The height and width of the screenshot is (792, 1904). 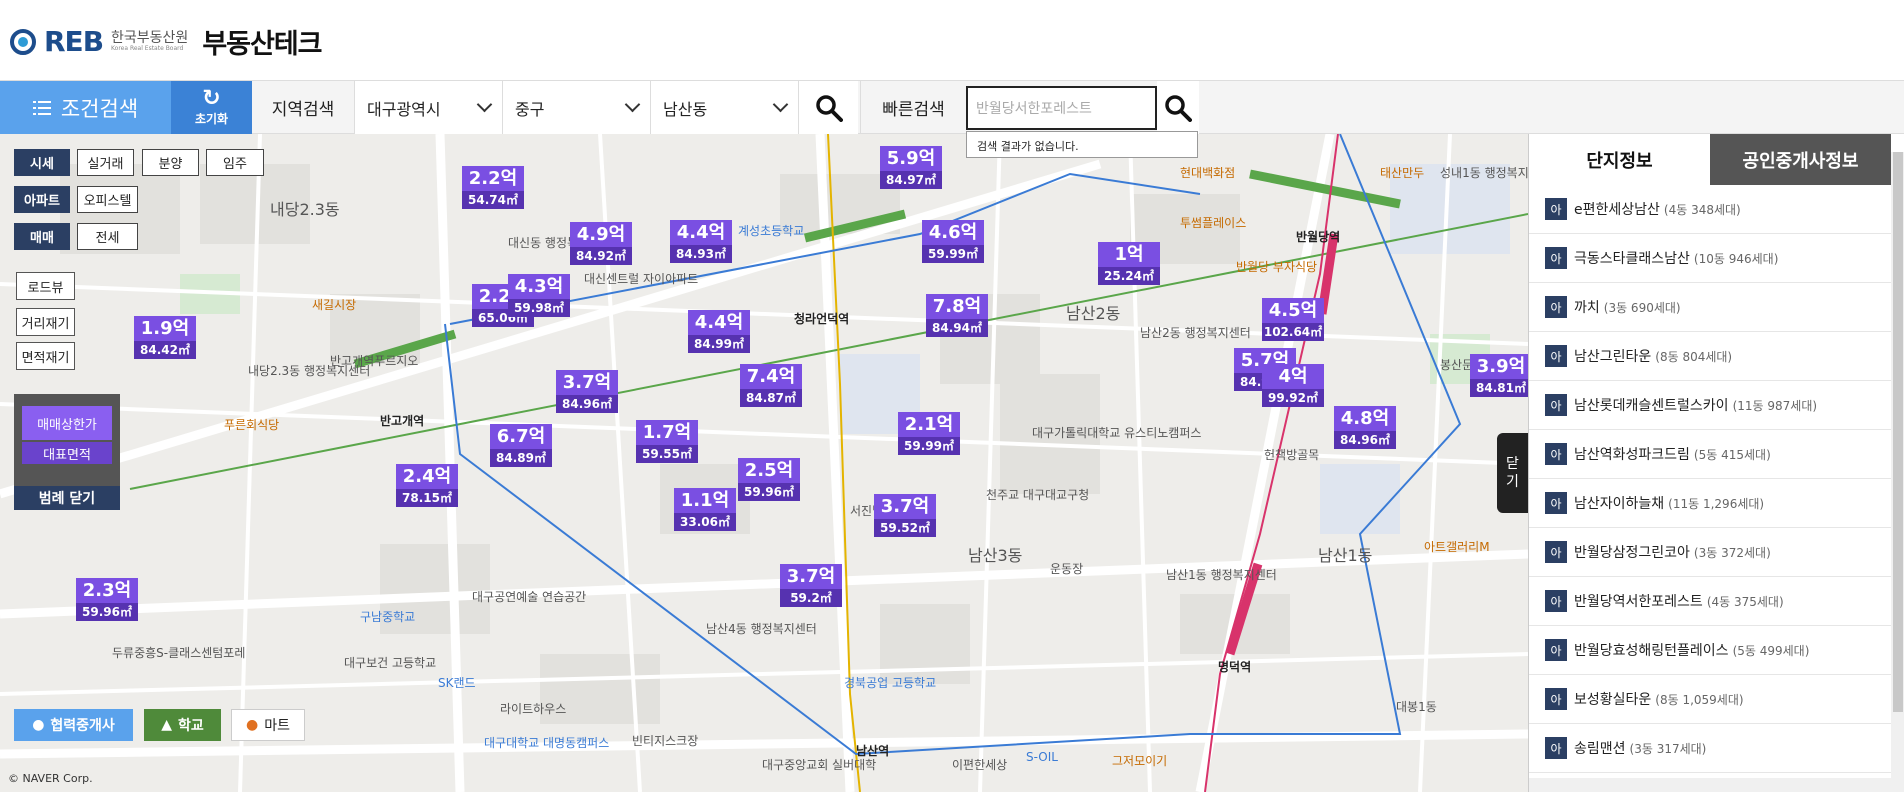 I want to click on map-label: 운동장, so click(x=1067, y=569).